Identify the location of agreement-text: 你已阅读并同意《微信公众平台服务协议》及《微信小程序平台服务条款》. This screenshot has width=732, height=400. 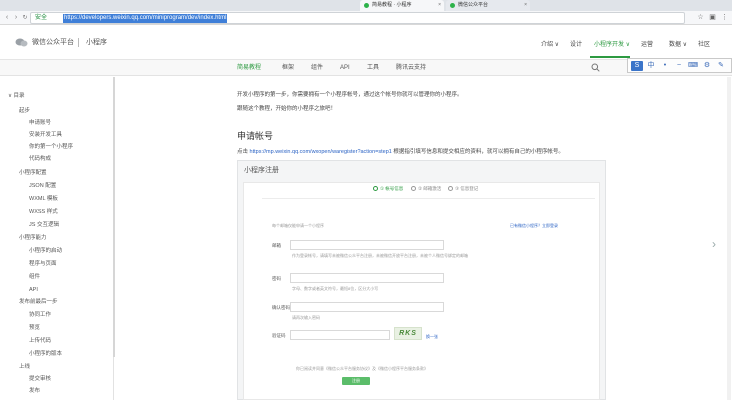
(362, 368).